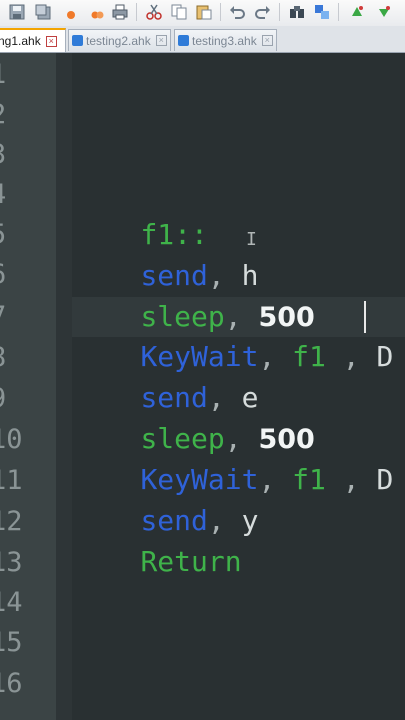 Image resolution: width=405 pixels, height=720 pixels. Describe the element at coordinates (179, 12) in the screenshot. I see `copy-icon` at that location.